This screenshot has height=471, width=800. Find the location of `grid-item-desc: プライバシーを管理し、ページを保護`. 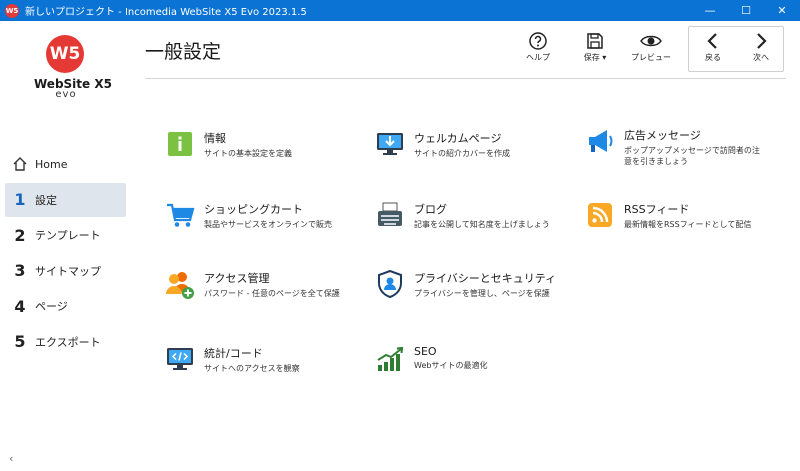

grid-item-desc: プライバシーを管理し、ページを保護 is located at coordinates (482, 293).